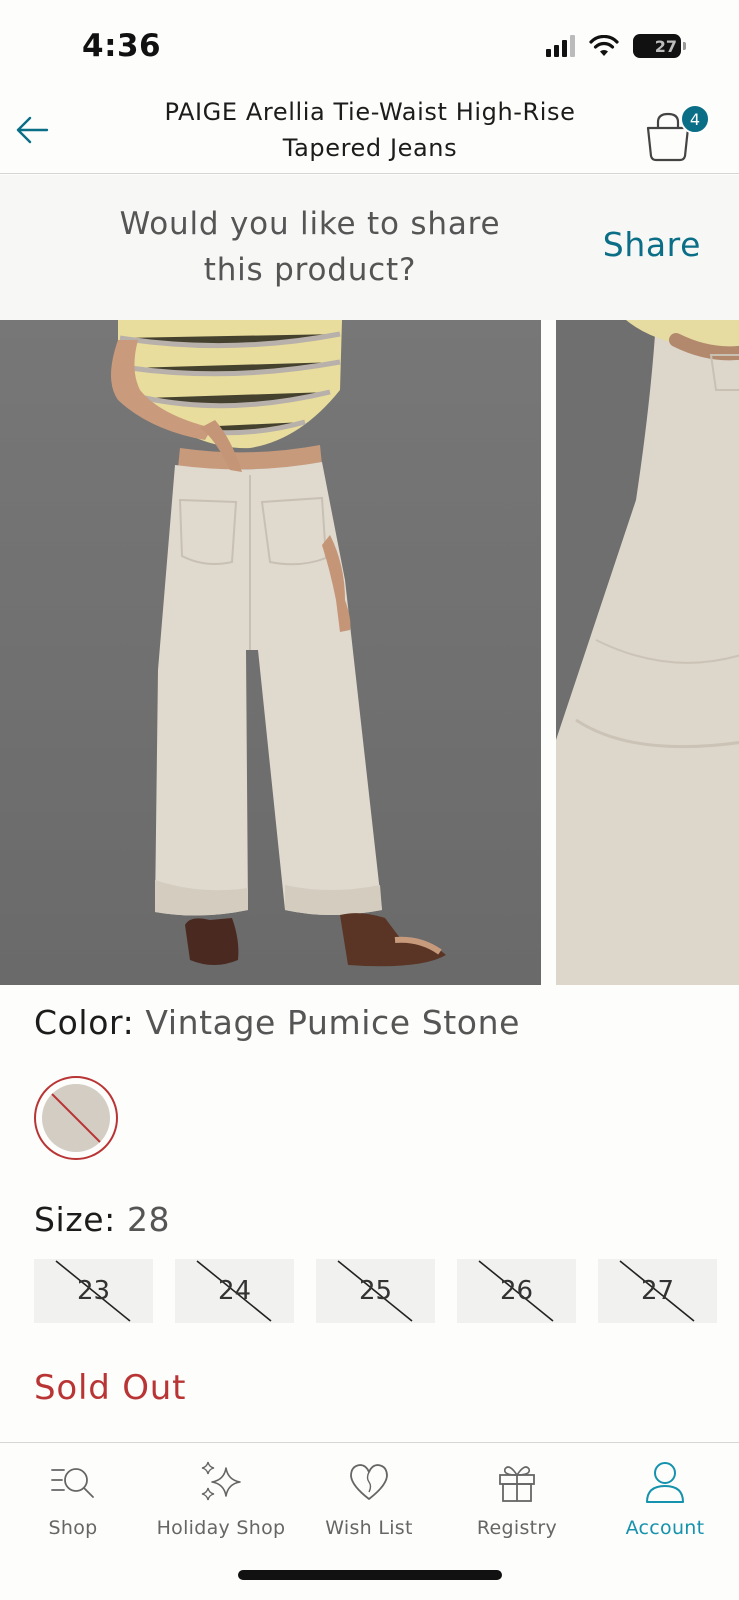  I want to click on size-option-label: 25, so click(375, 1291).